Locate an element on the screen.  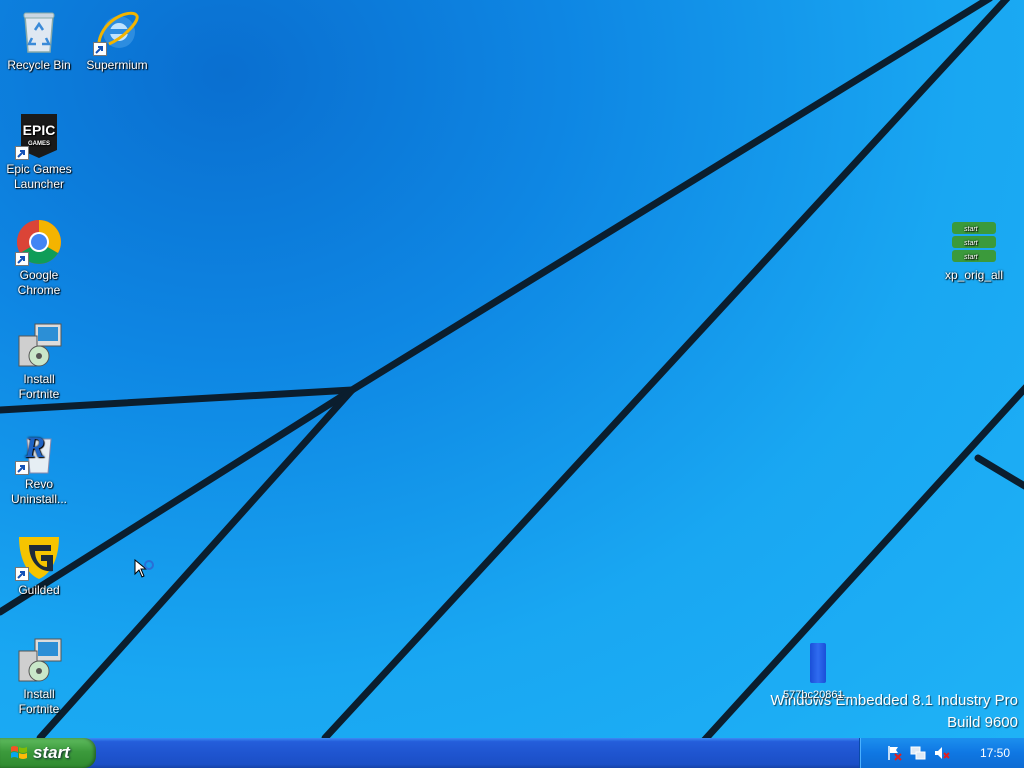
volume-muted-icon is located at coordinates (942, 753).